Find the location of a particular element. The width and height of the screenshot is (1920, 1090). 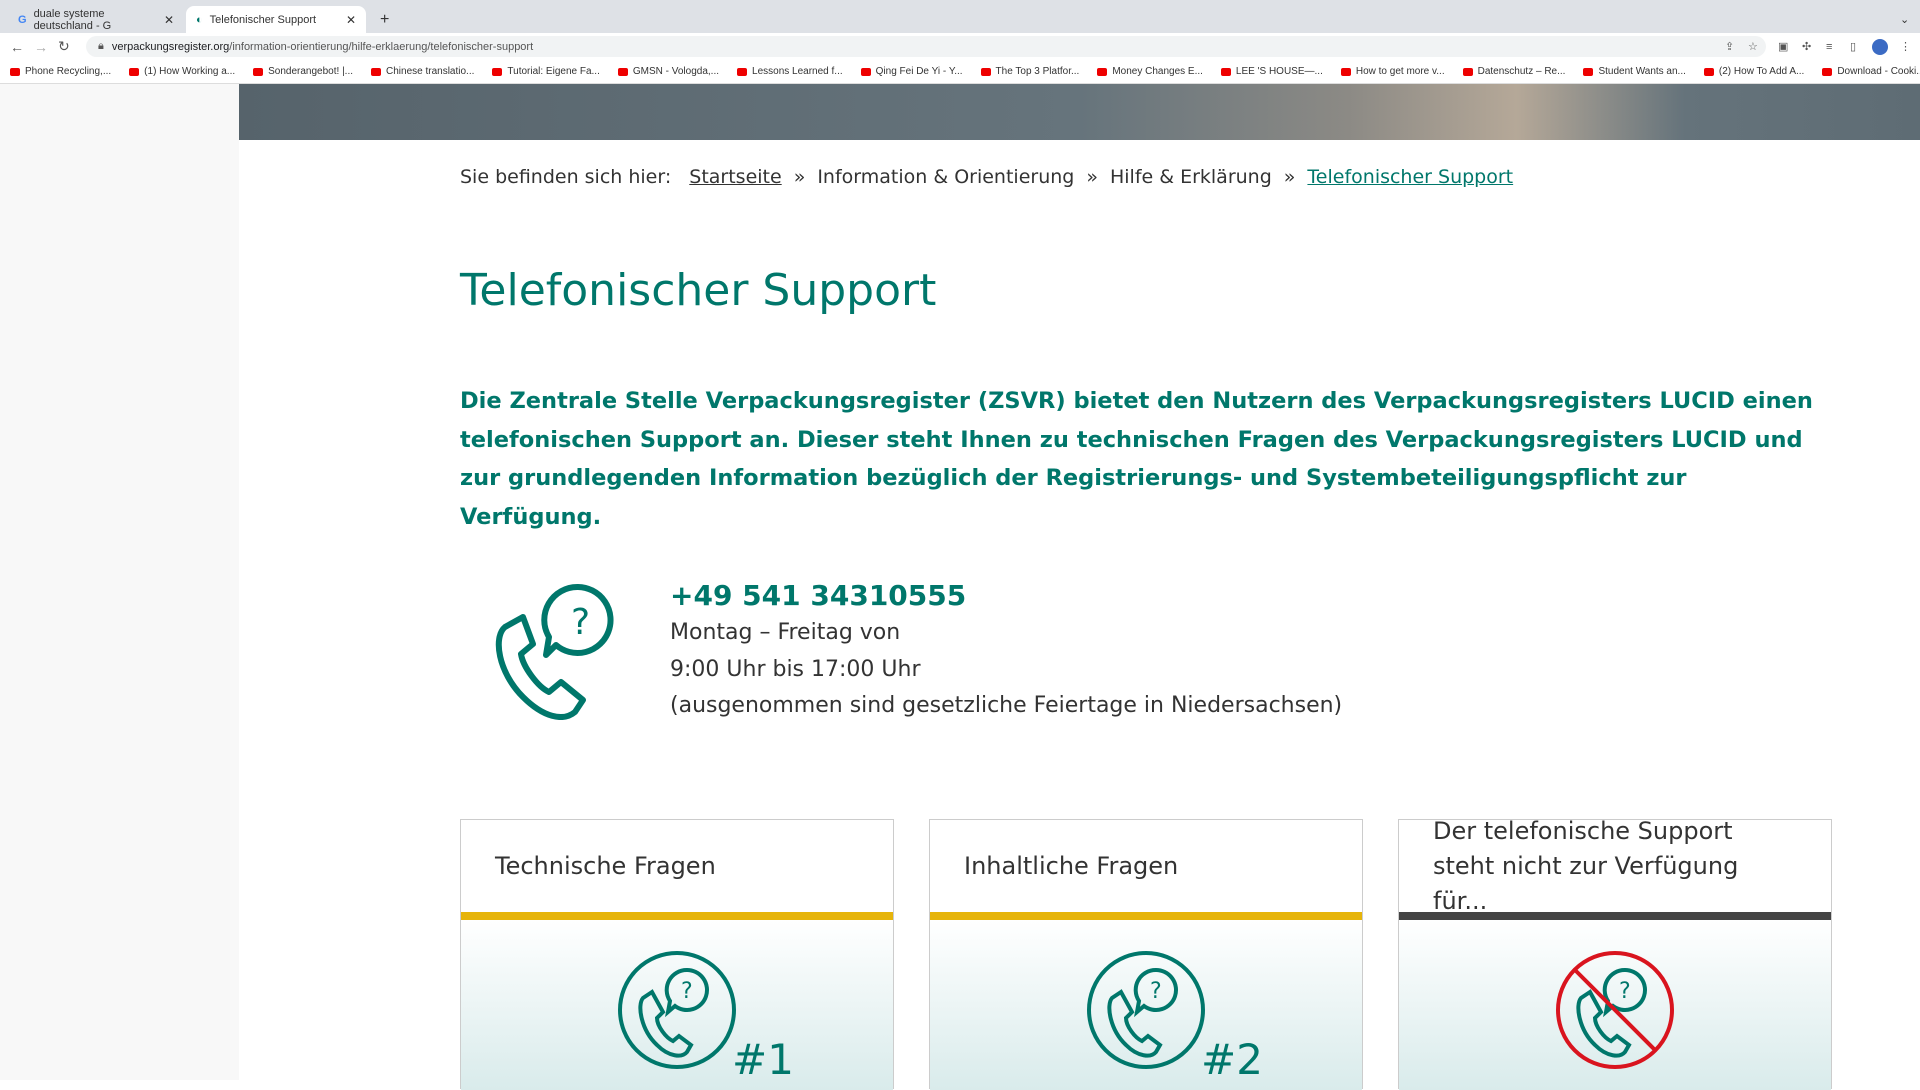

breadcrumb-startseite: Startseite is located at coordinates (735, 177).